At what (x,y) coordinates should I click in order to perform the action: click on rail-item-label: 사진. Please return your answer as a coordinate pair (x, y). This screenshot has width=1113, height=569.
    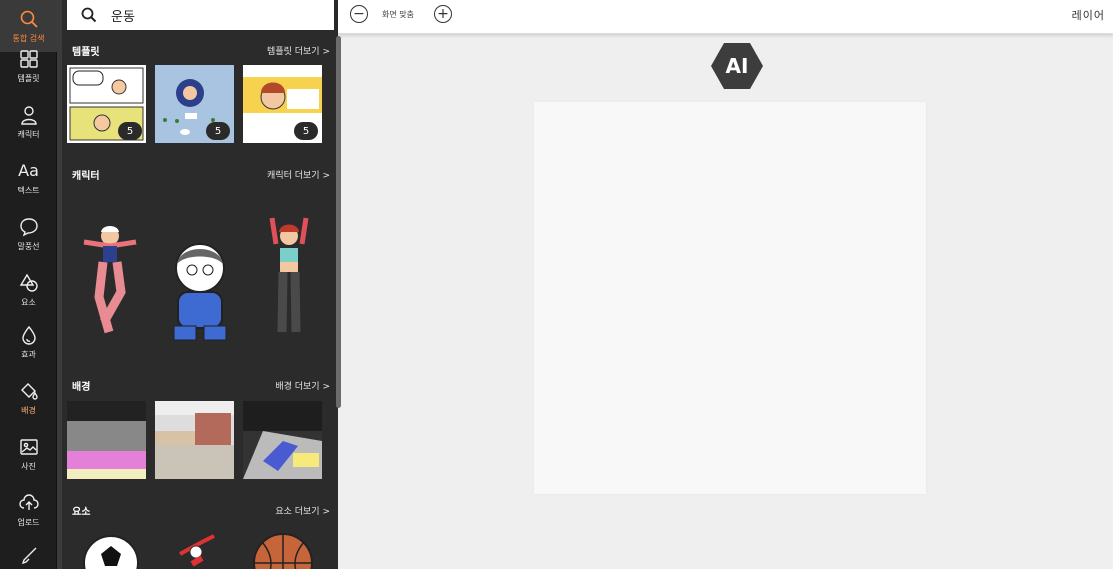
    Looking at the image, I should click on (28, 466).